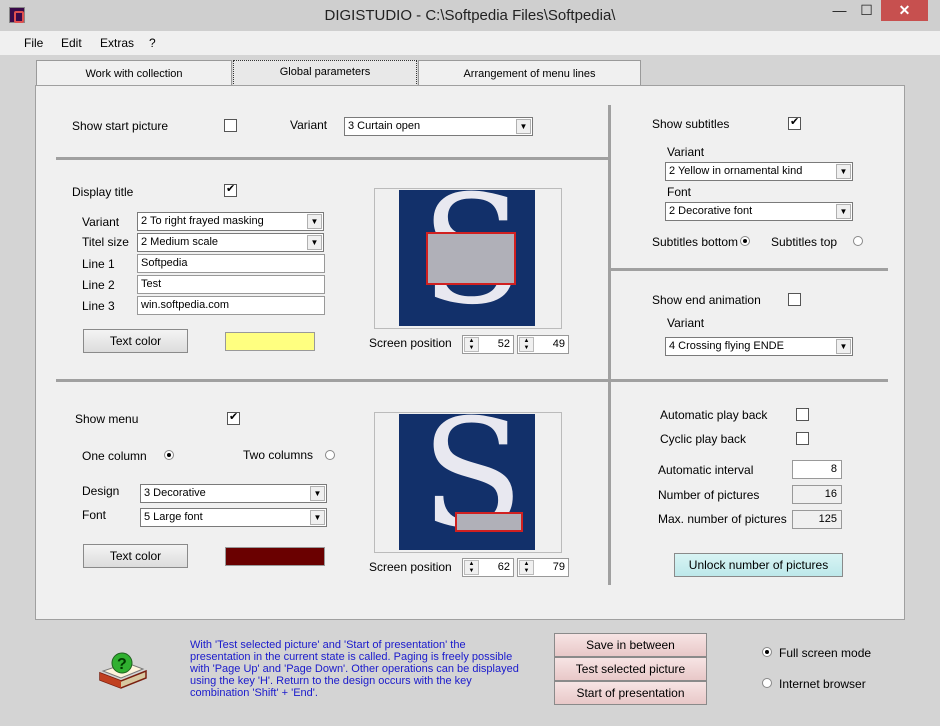  Describe the element at coordinates (706, 300) in the screenshot. I see `show-end-animation-label: Show end animation` at that location.